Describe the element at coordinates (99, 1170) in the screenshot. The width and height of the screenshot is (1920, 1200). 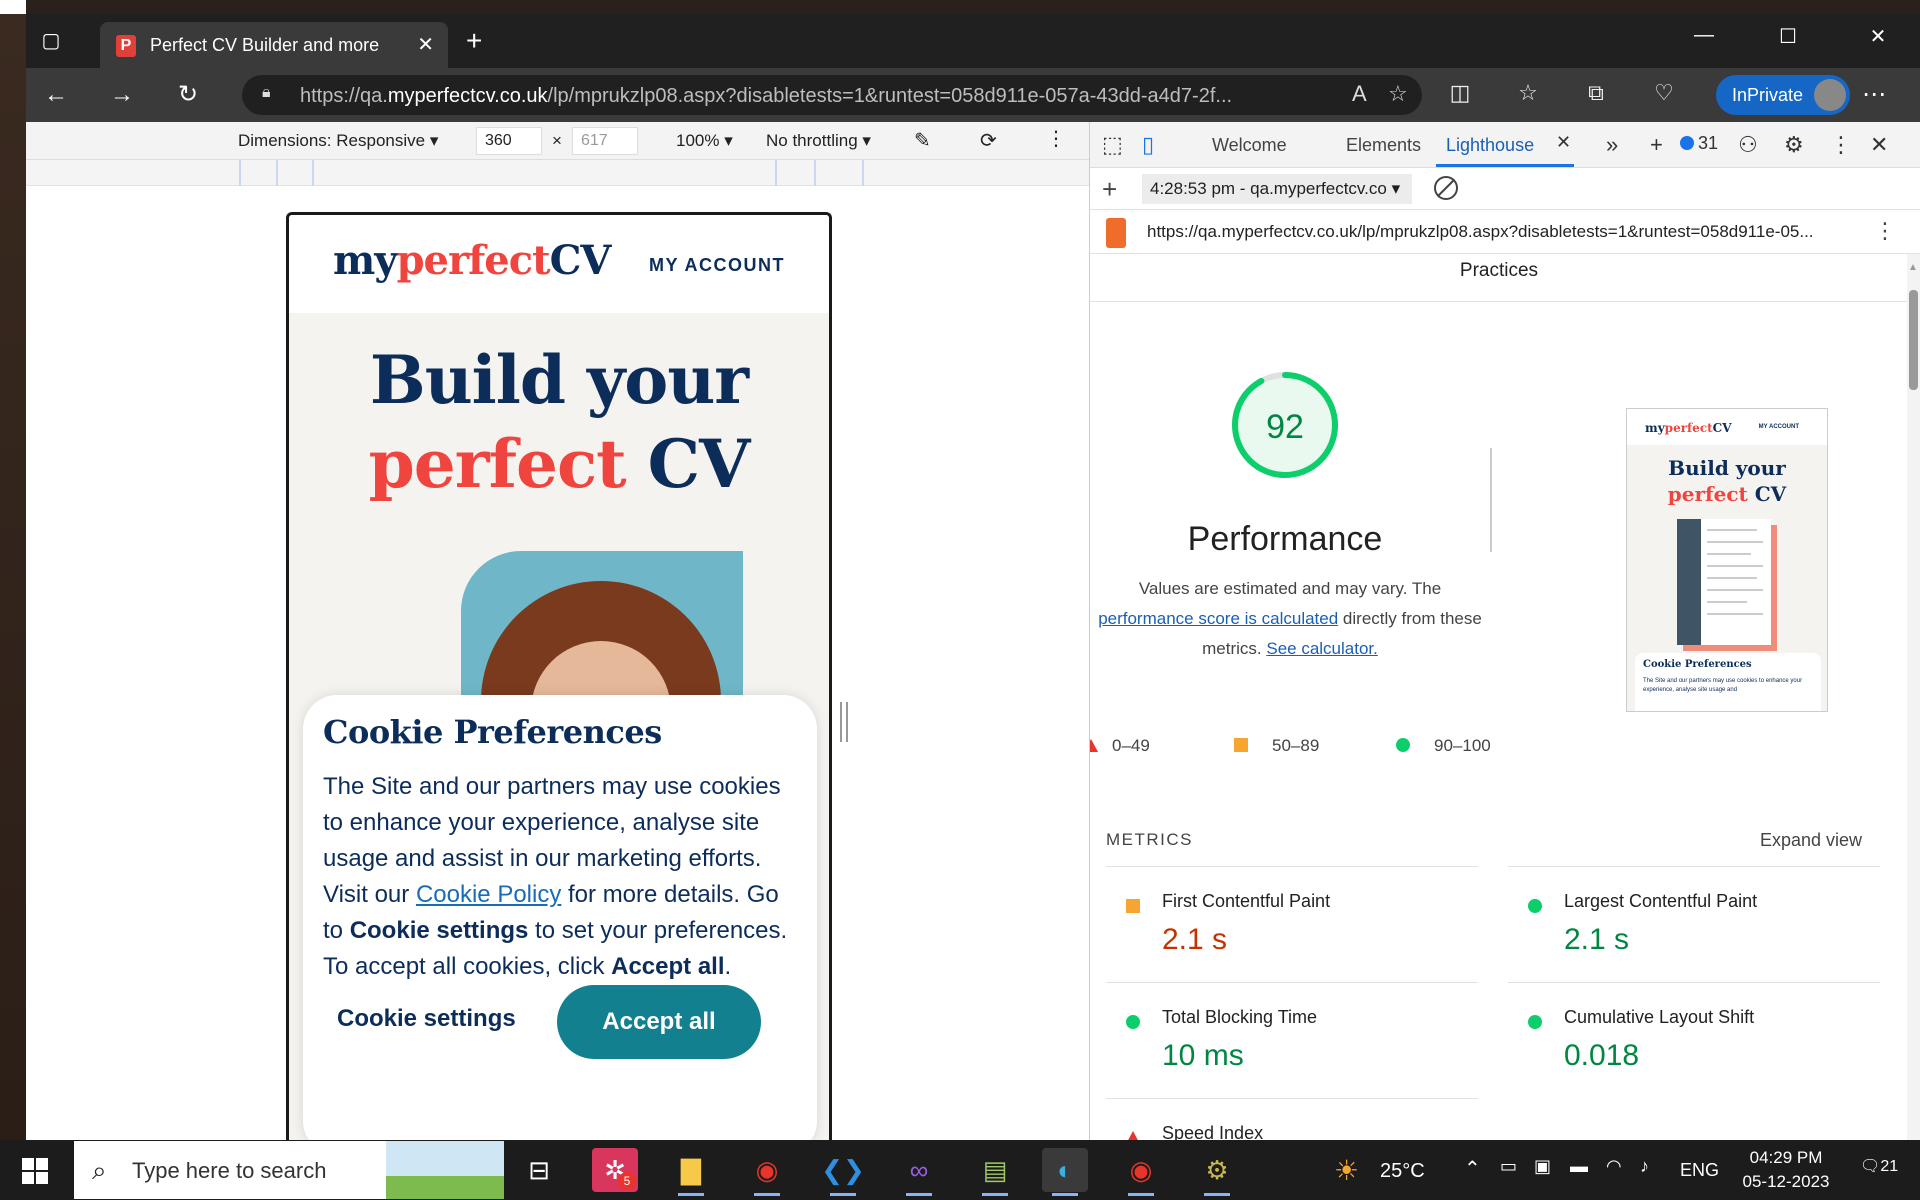
I see `search-icon: ⌕` at that location.